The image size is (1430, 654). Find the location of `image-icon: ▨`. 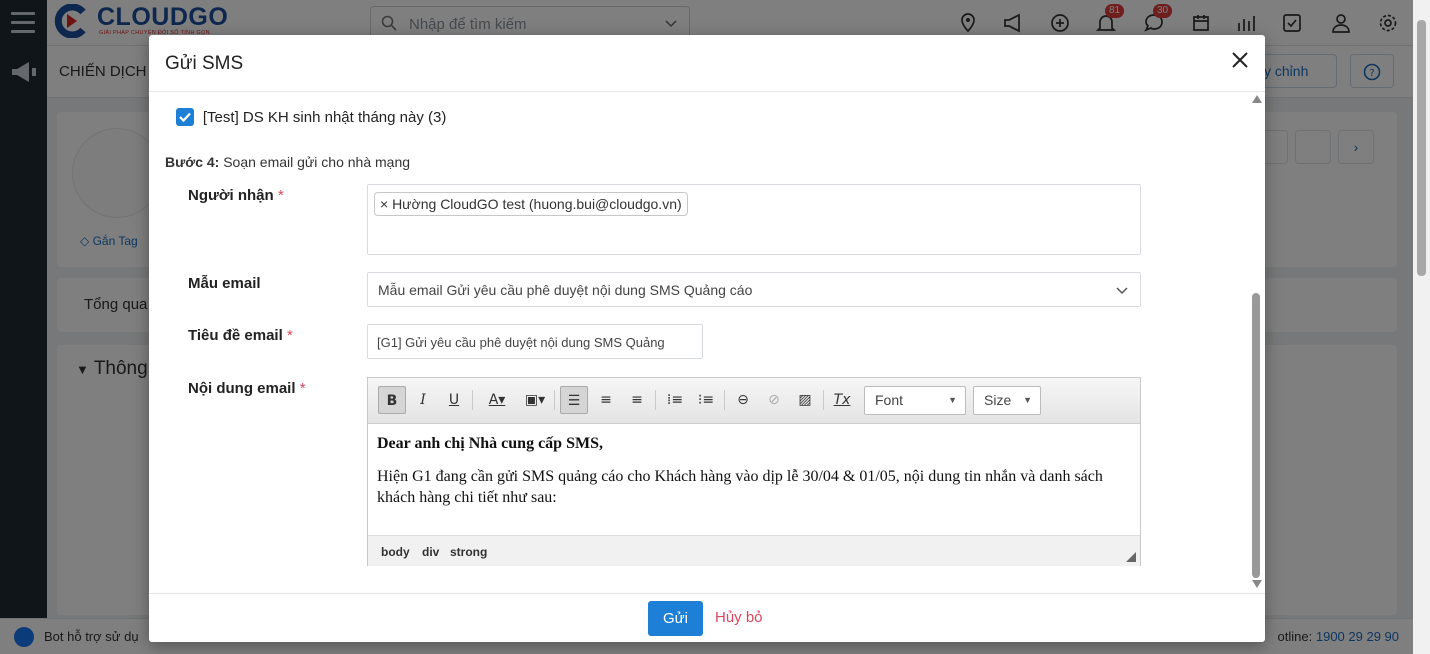

image-icon: ▨ is located at coordinates (805, 400).